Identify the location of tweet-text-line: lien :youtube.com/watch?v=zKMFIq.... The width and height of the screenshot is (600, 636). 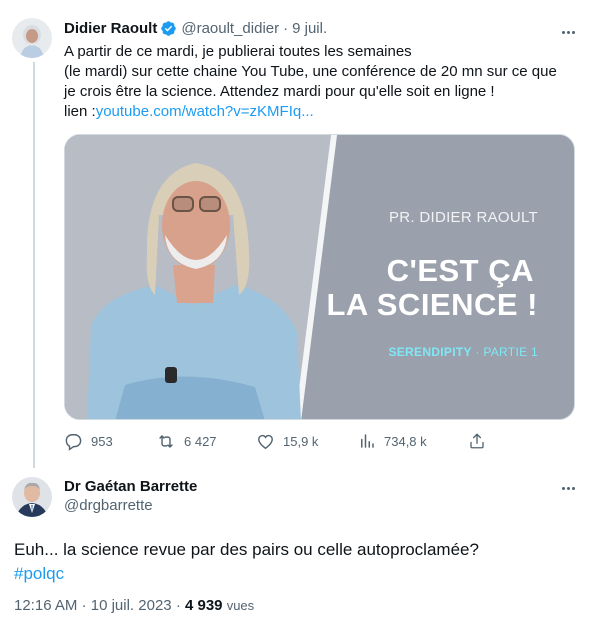
(324, 112).